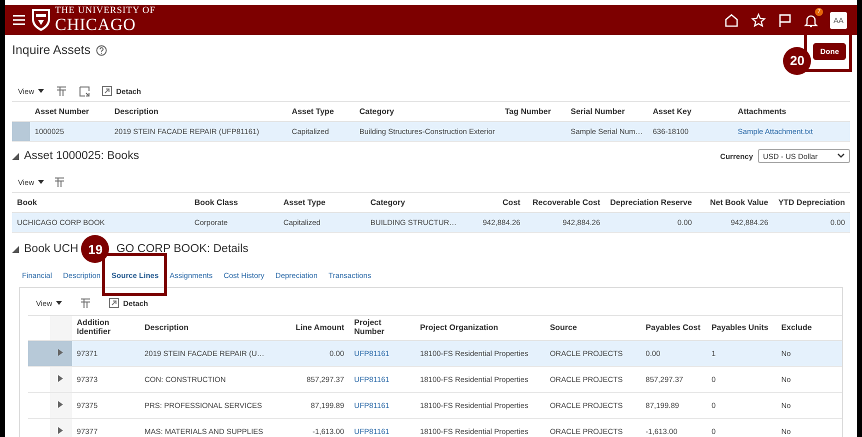 This screenshot has height=437, width=862. I want to click on chevron-down-icon, so click(841, 156).